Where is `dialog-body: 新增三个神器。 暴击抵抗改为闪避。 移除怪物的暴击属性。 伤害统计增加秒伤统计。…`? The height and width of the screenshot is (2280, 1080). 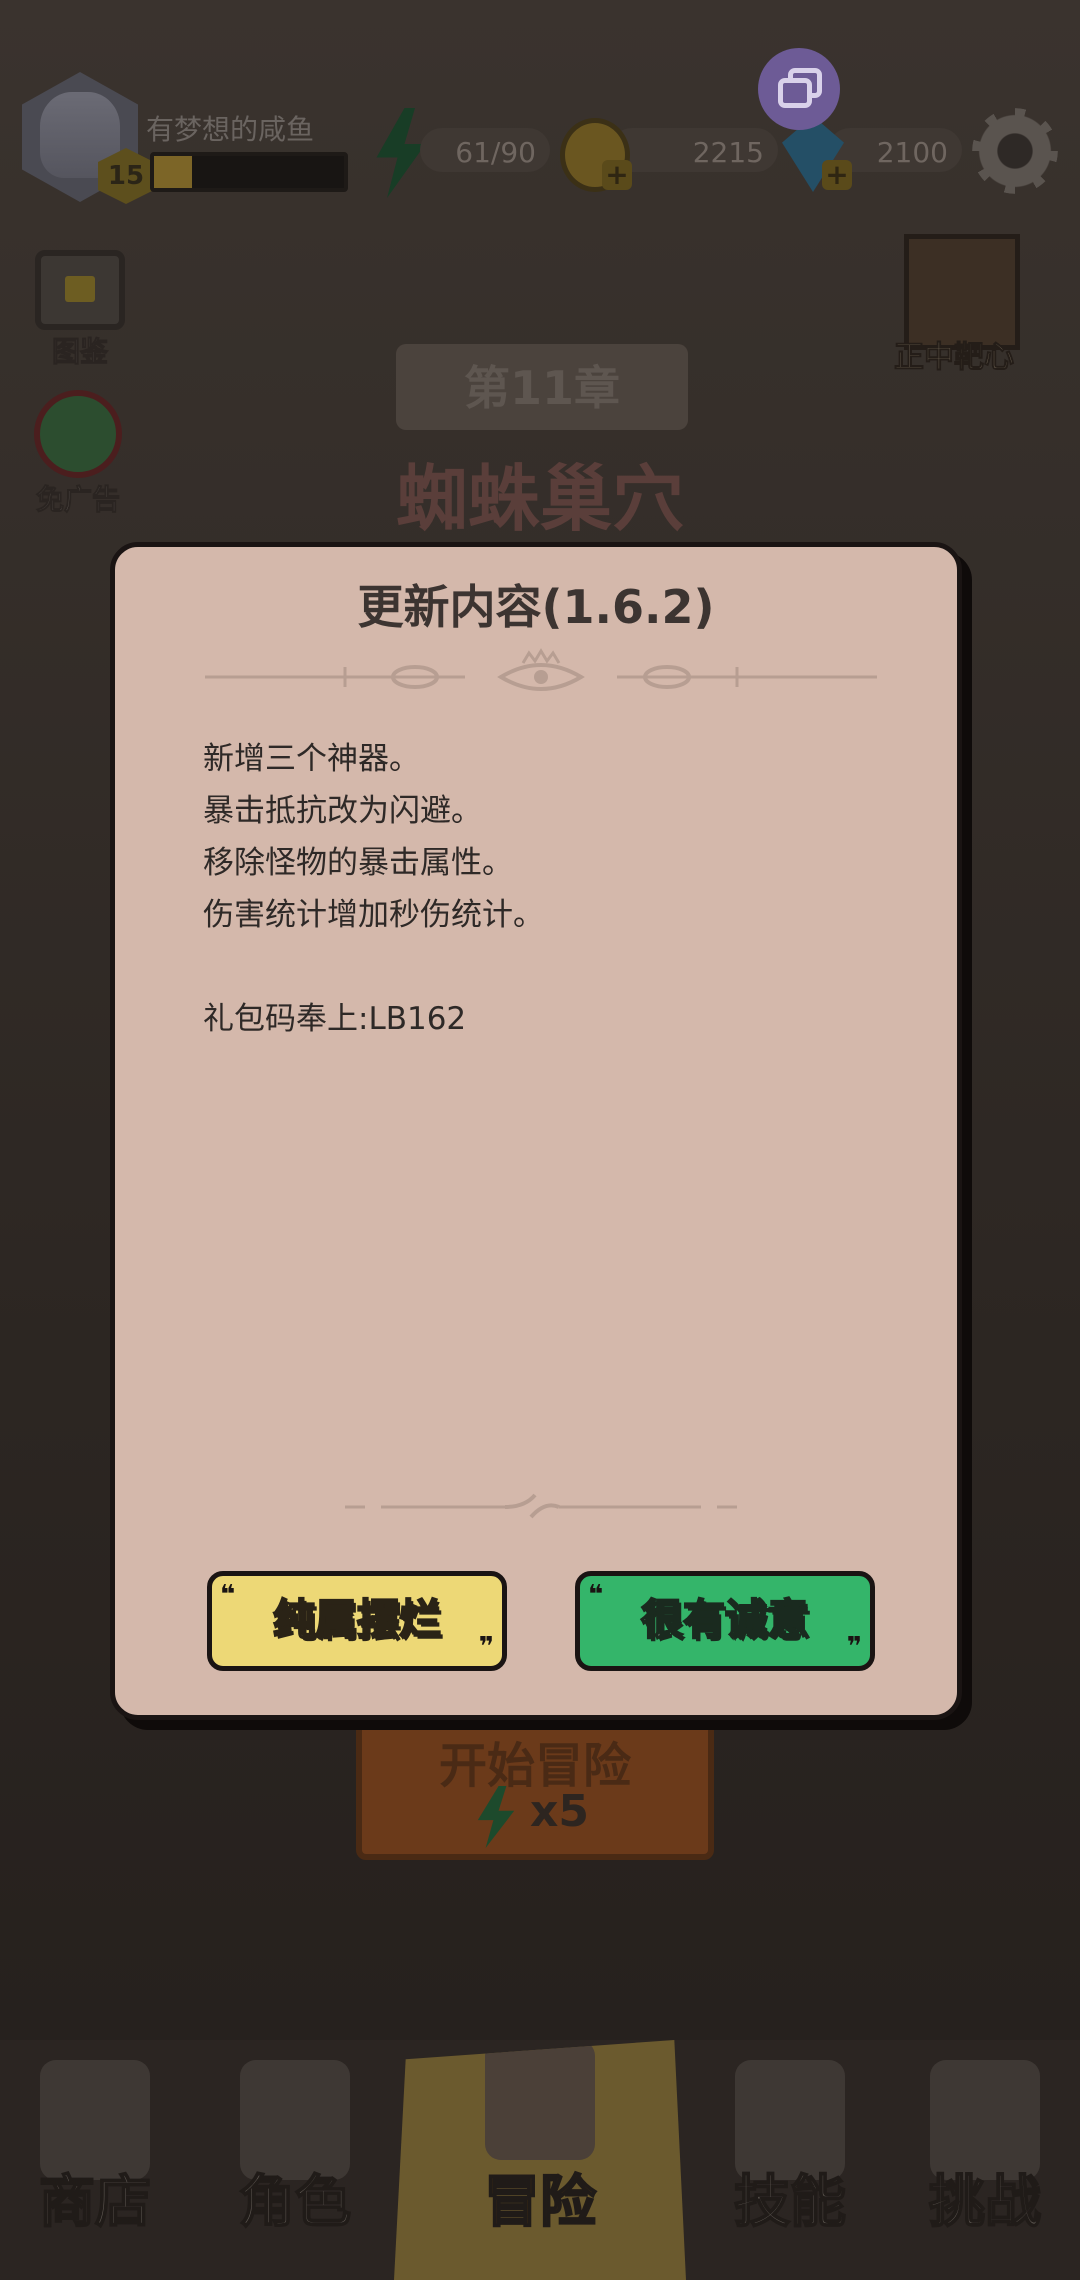 dialog-body: 新增三个神器。 暴击抵抗改为闪避。 移除怪物的暴击属性。 伤害统计增加秒伤统计。… is located at coordinates (543, 889).